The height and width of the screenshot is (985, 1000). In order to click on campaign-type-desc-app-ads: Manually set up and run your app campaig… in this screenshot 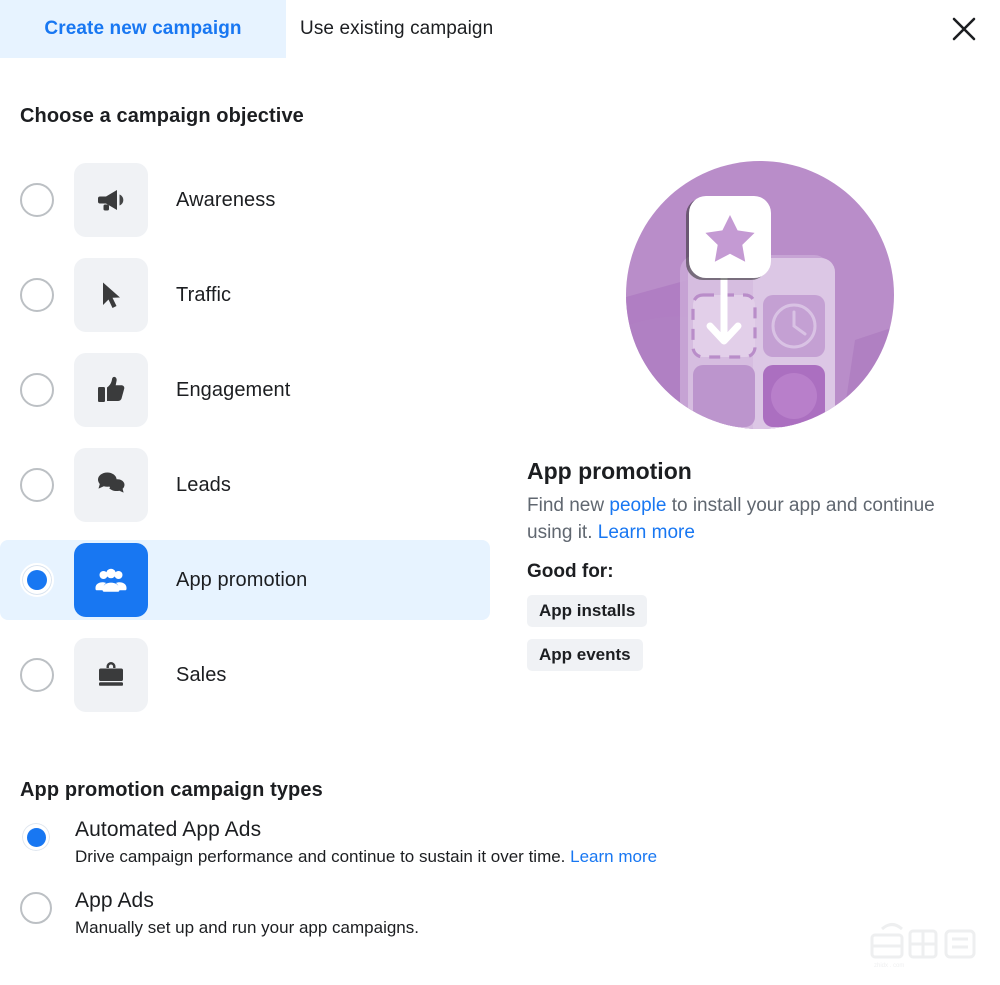, I will do `click(247, 927)`.